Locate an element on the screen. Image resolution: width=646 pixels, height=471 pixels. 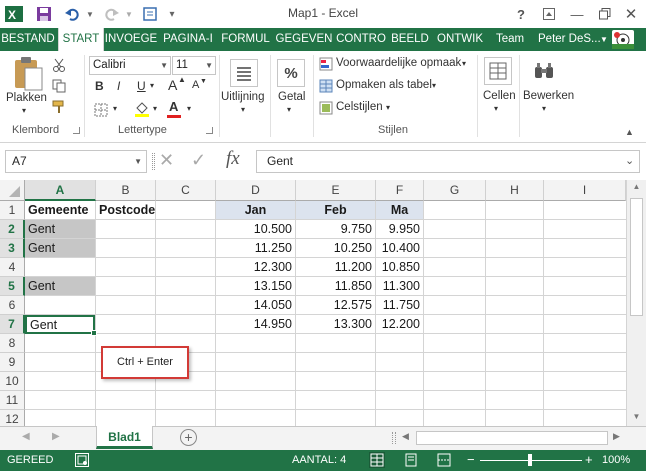
enter-icon: ✓ is located at coordinates (198, 160).